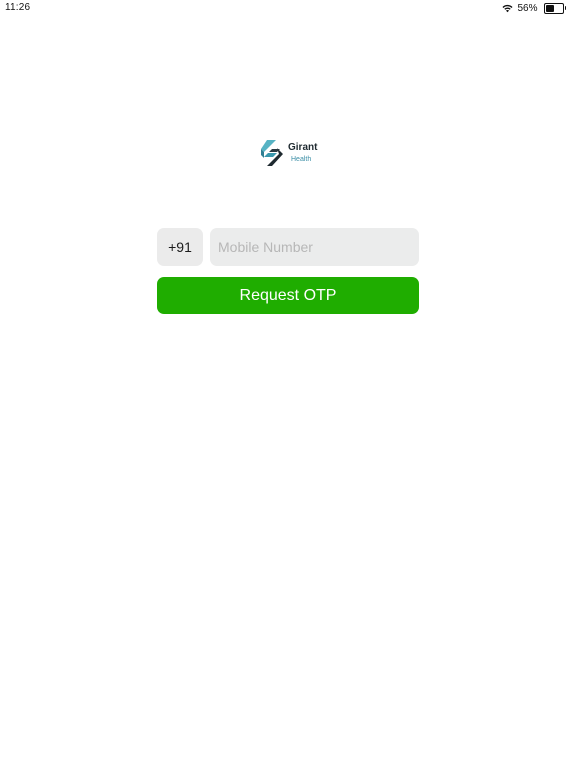  I want to click on logo-subtitle: Health, so click(301, 159).